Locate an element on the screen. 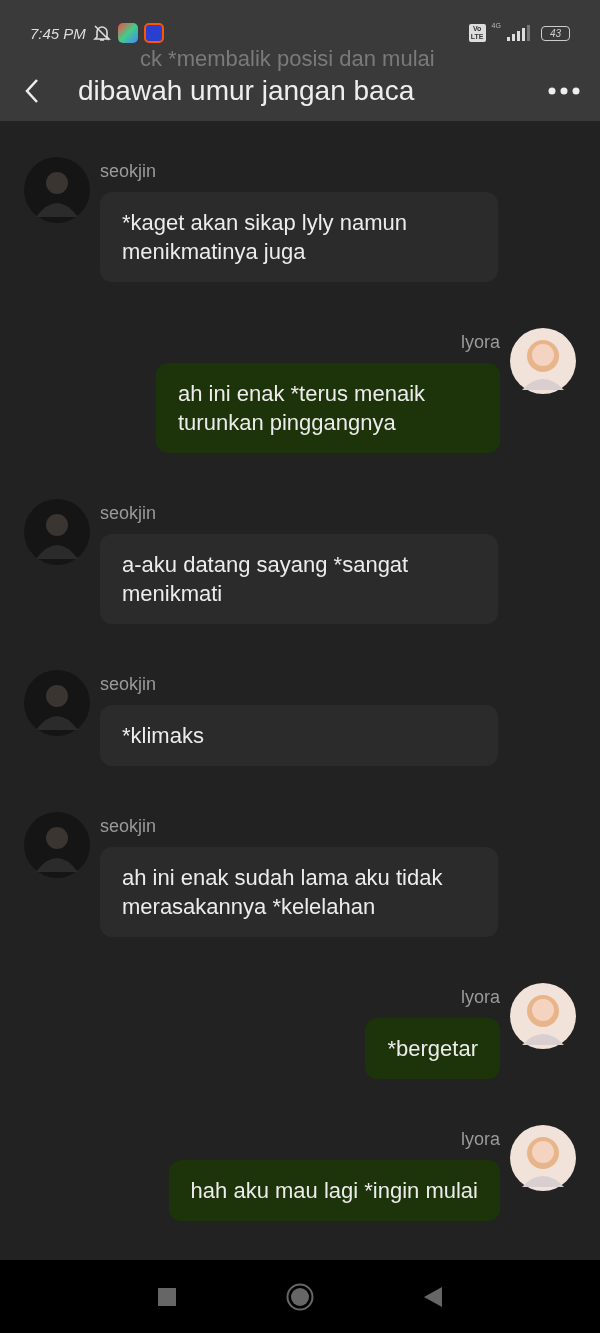 The height and width of the screenshot is (1333, 600). message-bubble: a-aku datang sayang *sangat menikmati is located at coordinates (299, 579).